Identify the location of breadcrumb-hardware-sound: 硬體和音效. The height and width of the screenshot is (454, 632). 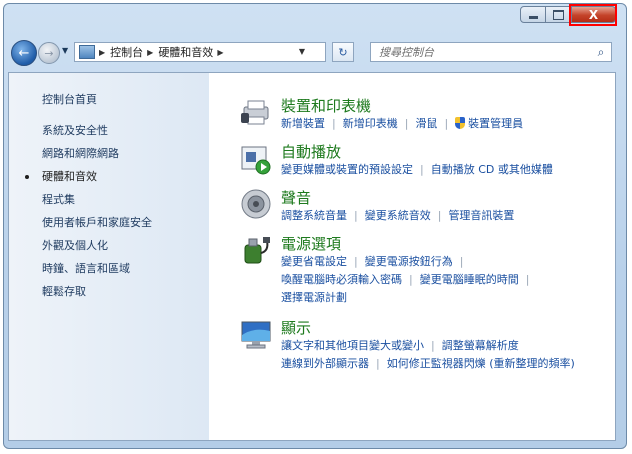
(185, 52).